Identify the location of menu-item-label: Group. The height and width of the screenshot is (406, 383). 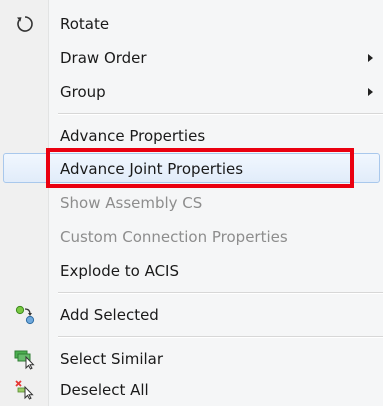
(83, 92).